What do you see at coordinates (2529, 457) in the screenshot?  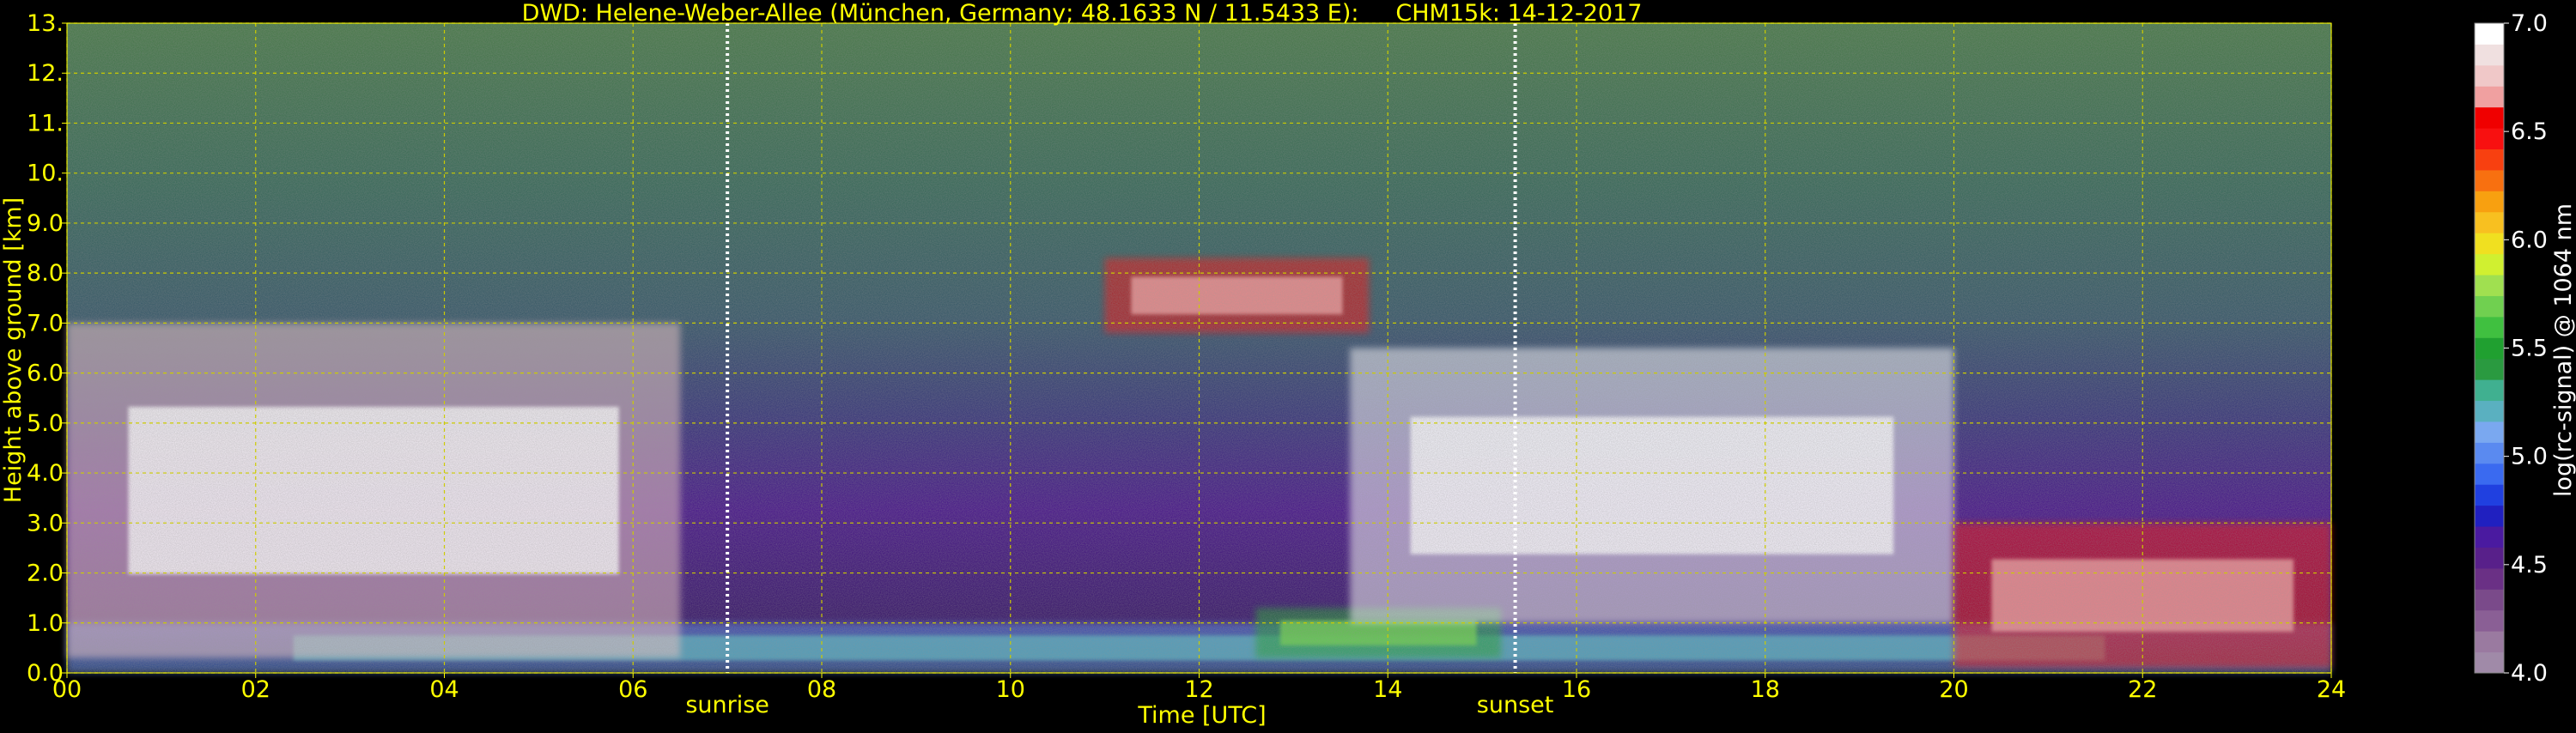 I see `colorbar-tick-label: 5.0` at bounding box center [2529, 457].